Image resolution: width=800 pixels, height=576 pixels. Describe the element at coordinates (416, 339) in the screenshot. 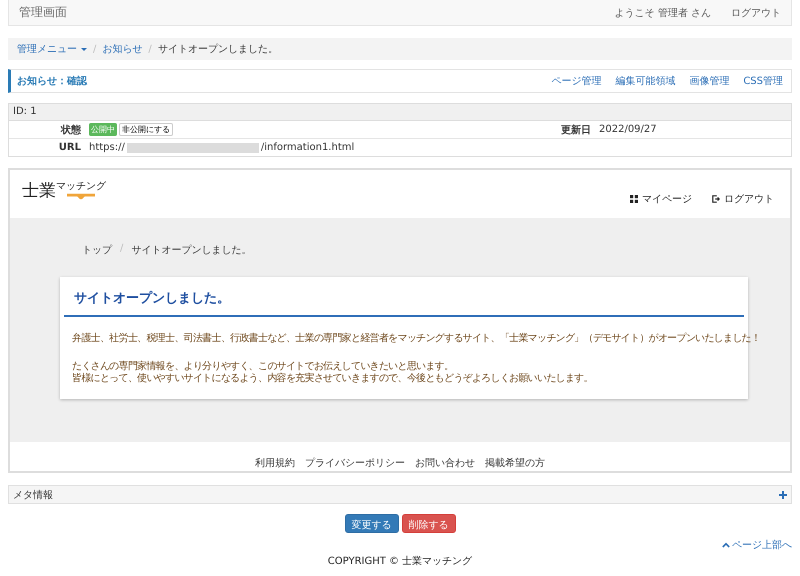

I see `article-text-line: 弁護士、社労士、税理士、司法書士、行政書士など、士業の専門家と経営者をマッチングするサイト、「士業マッチング」（デモサイト）がオープンいたしました！` at that location.